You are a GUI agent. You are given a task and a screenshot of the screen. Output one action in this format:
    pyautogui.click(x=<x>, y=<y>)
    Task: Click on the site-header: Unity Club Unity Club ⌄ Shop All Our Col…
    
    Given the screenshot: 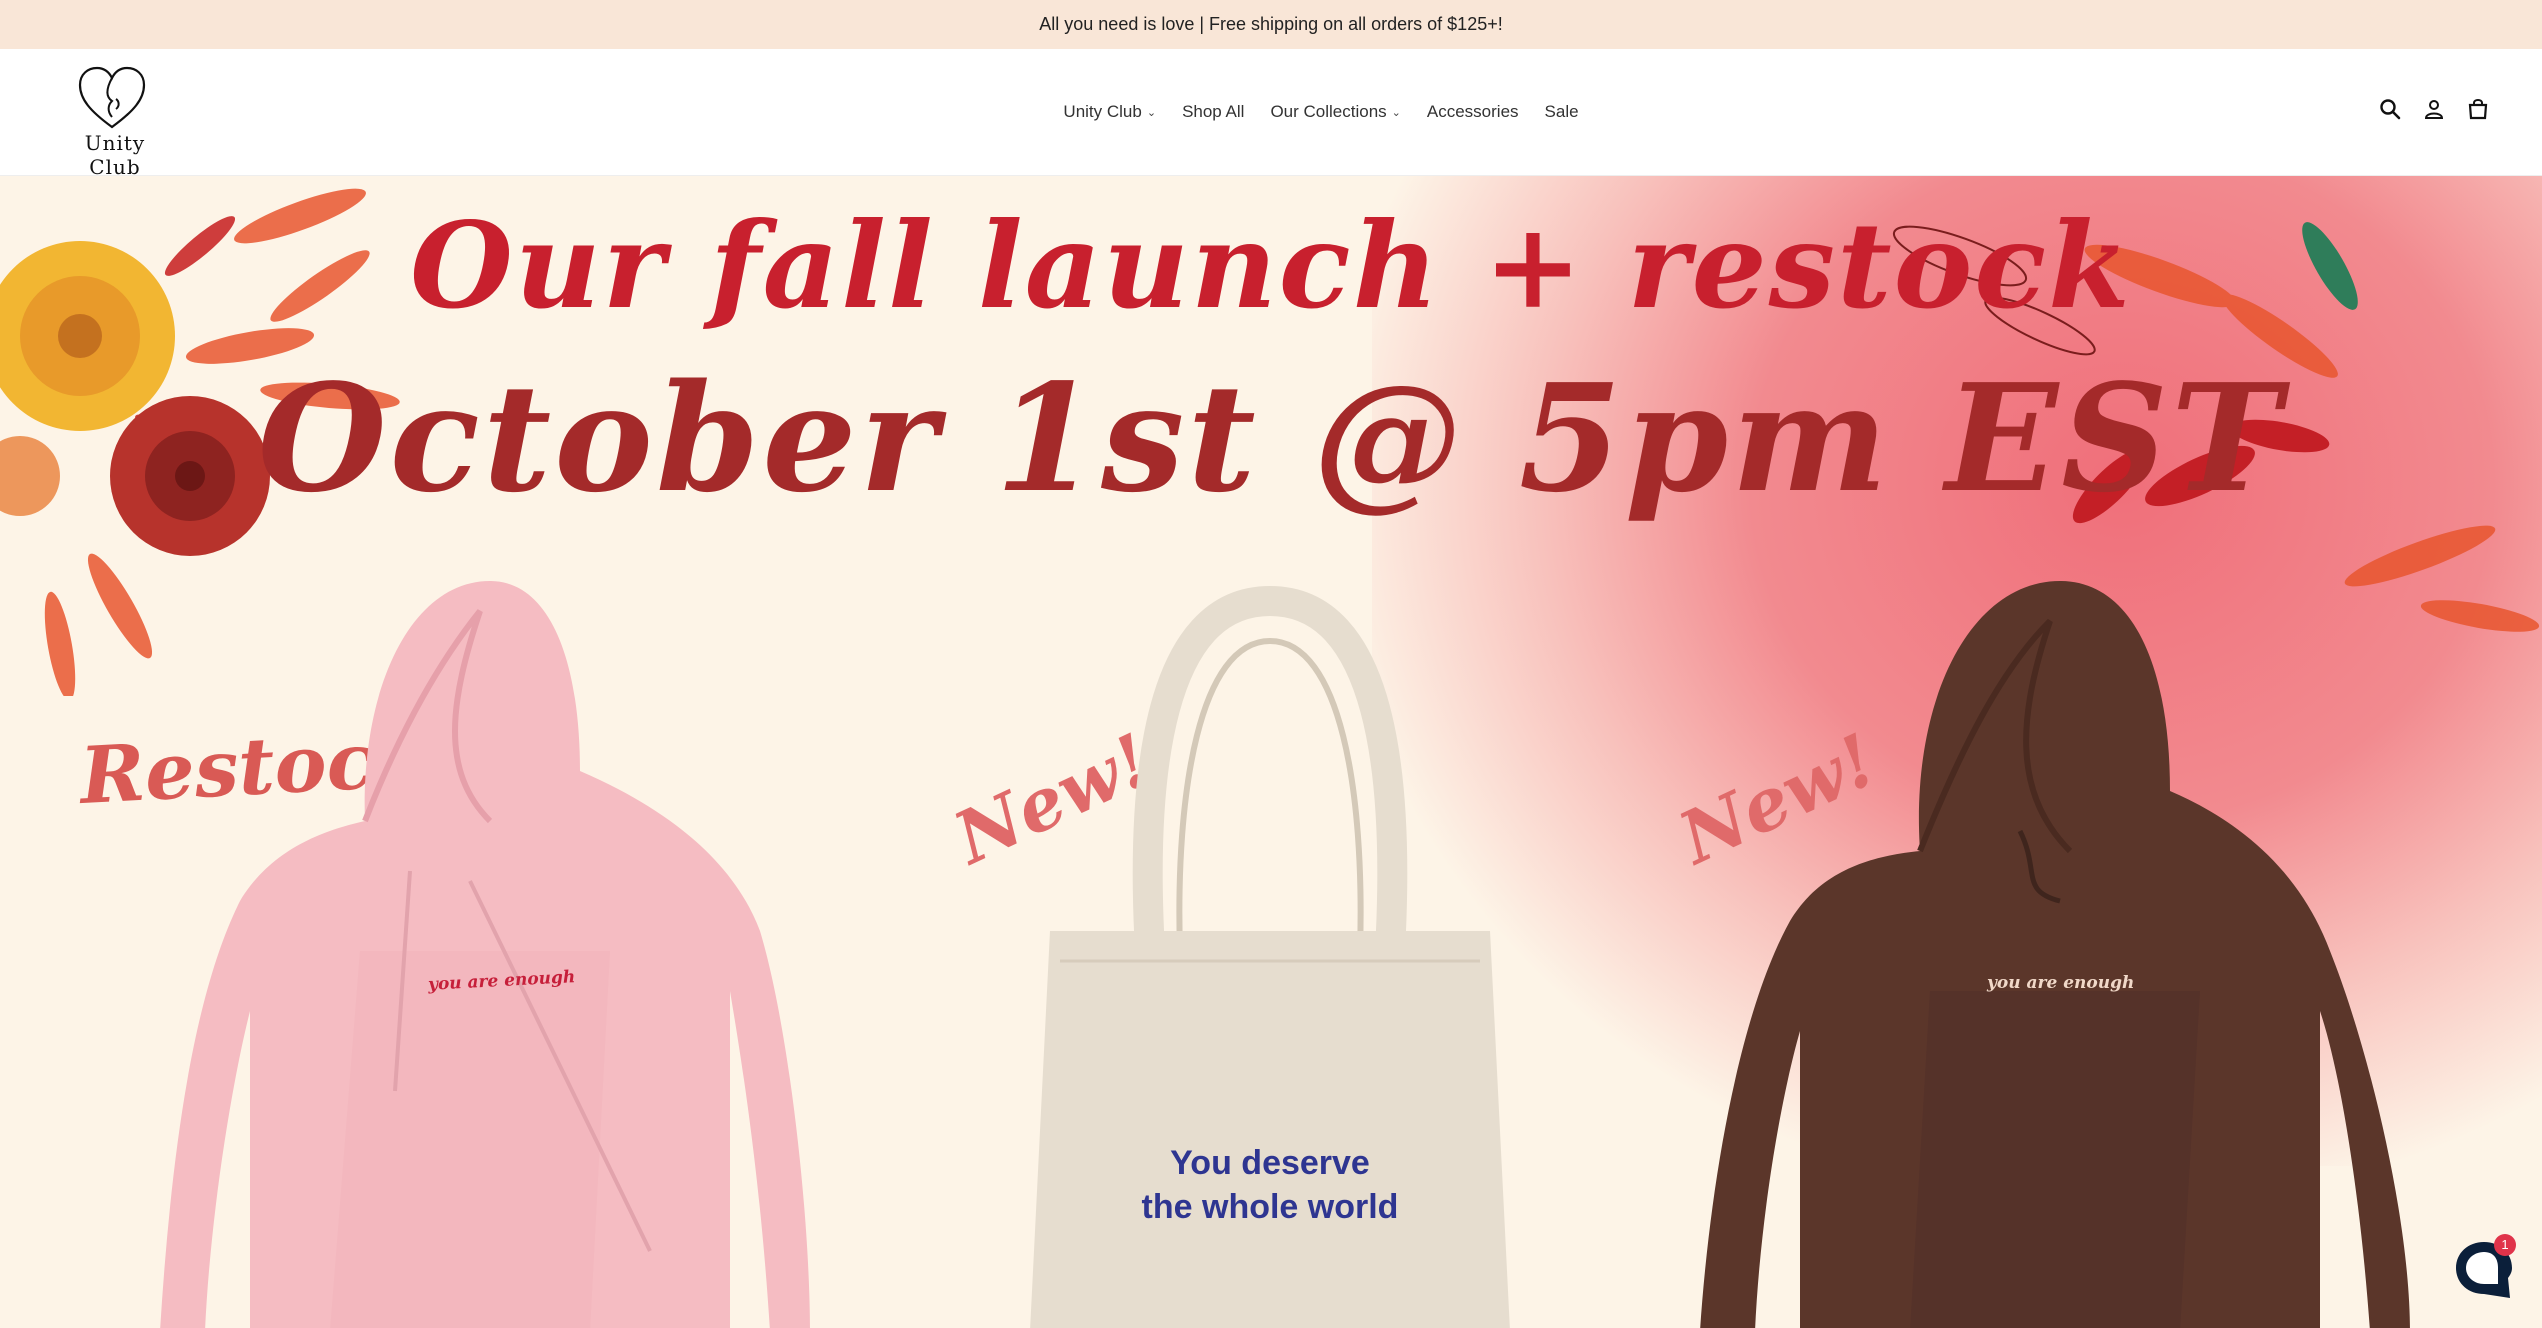 What is the action you would take?
    pyautogui.click(x=1271, y=114)
    